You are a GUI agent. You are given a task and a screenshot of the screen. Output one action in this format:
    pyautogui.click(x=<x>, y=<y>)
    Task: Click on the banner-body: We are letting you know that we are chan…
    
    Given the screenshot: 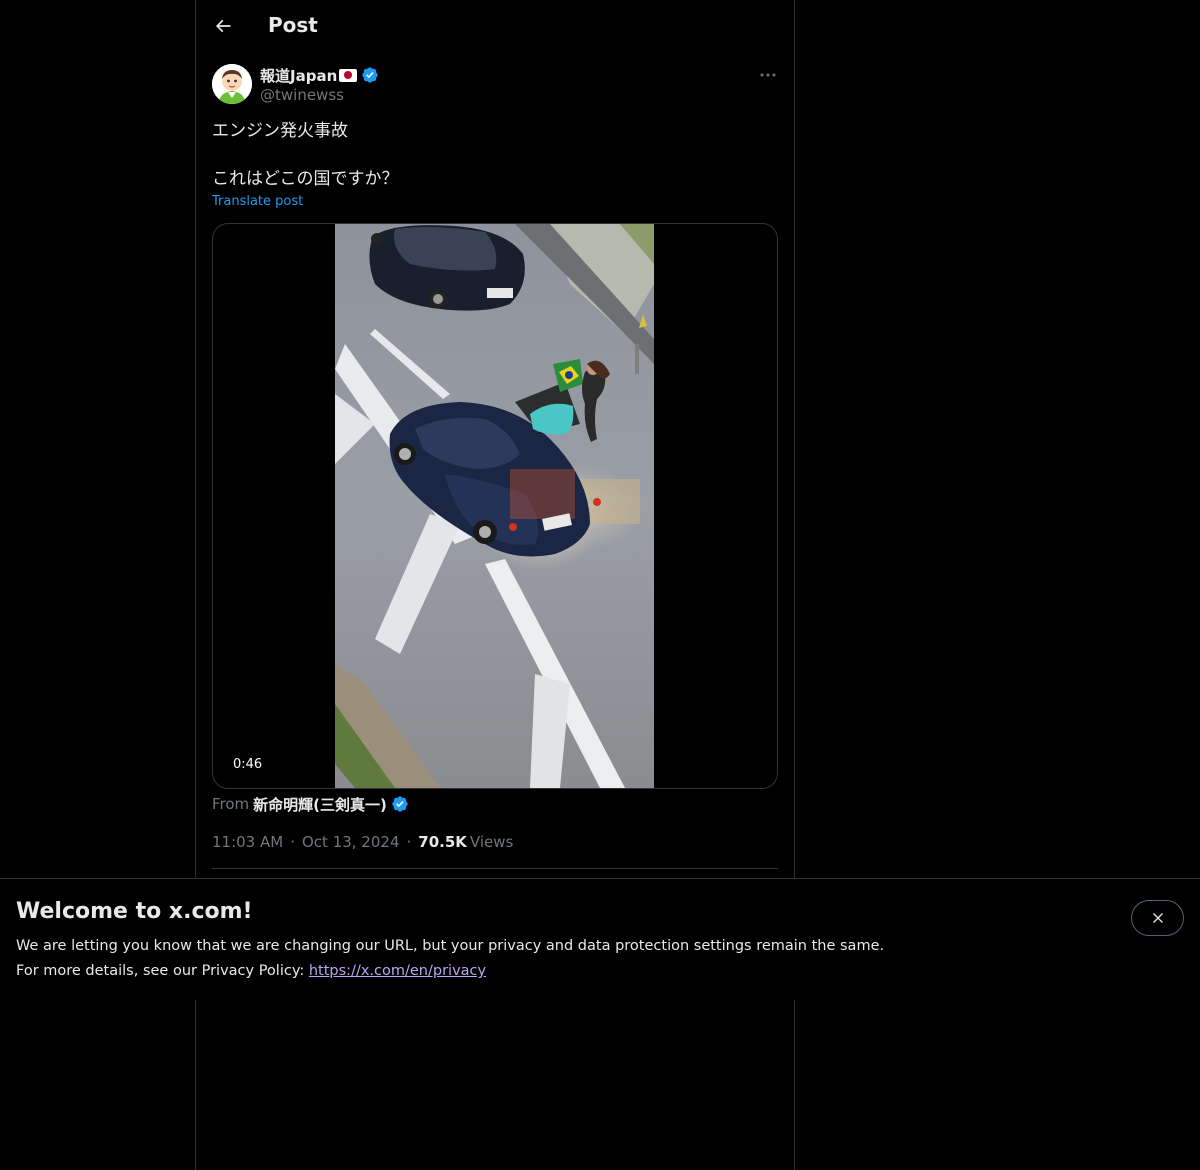 What is the action you would take?
    pyautogui.click(x=450, y=959)
    